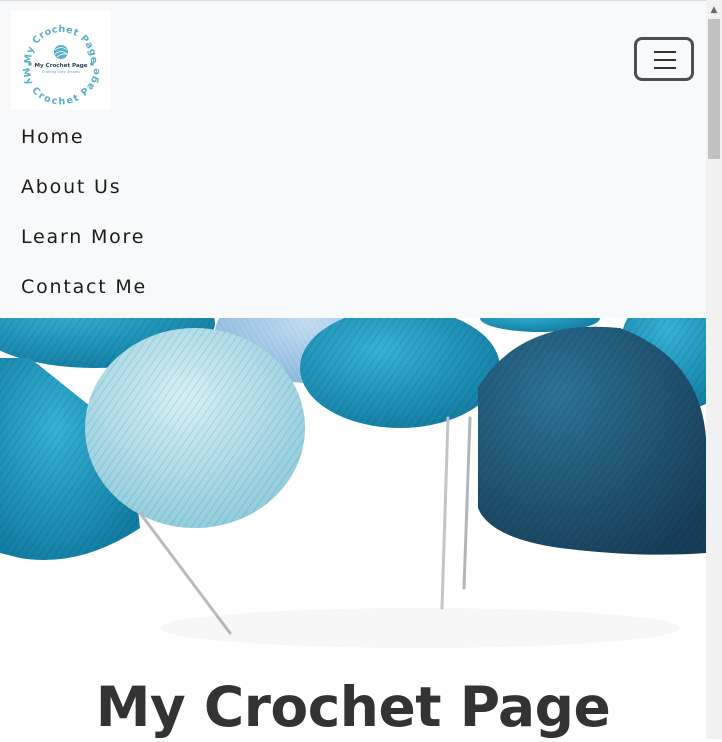 Image resolution: width=722 pixels, height=742 pixels. I want to click on logo-dot-left, so click(30, 64).